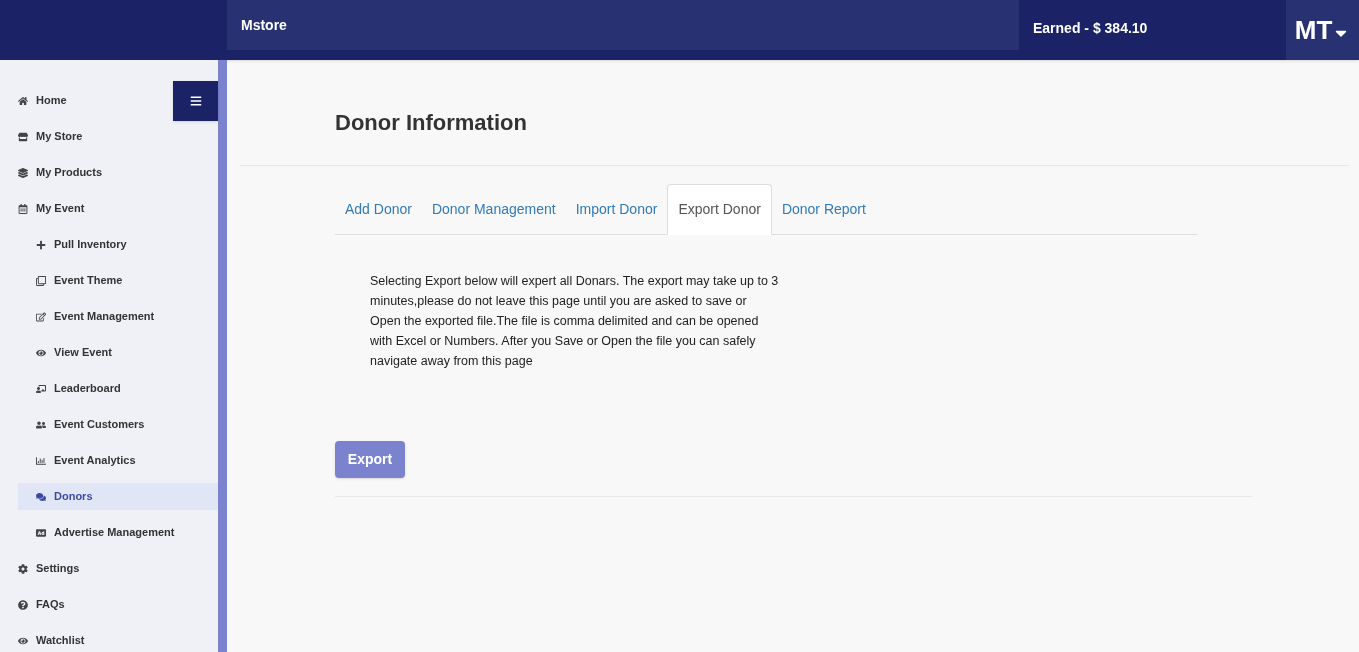  I want to click on copy-icon, so click(41, 280).